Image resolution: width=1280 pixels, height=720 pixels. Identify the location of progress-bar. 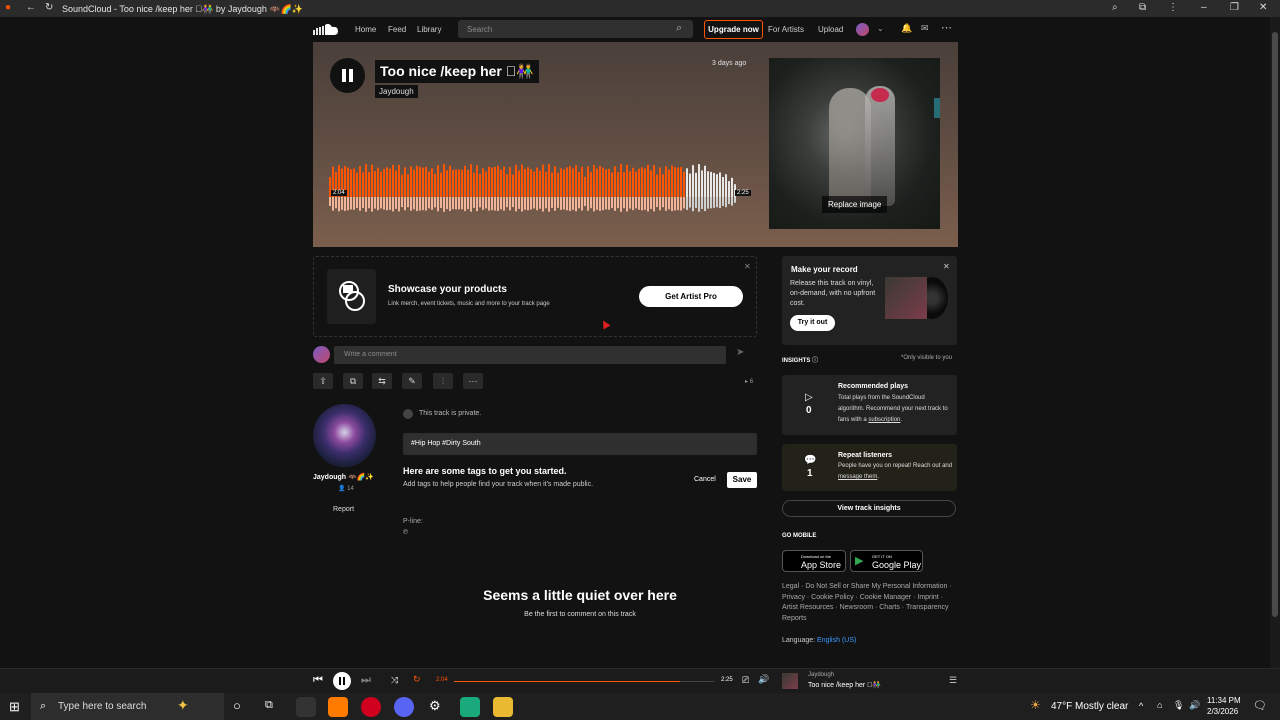
(584, 681).